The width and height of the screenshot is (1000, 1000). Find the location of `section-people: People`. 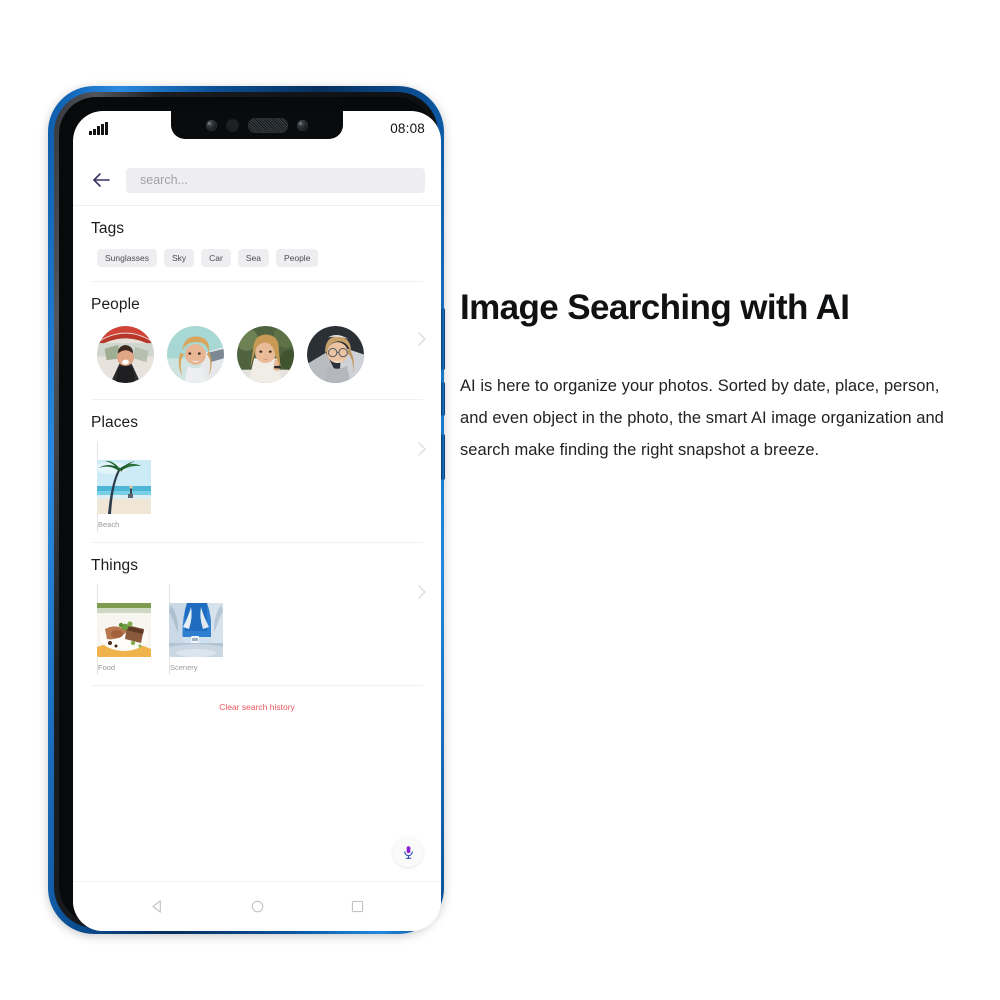

section-people: People is located at coordinates (257, 340).